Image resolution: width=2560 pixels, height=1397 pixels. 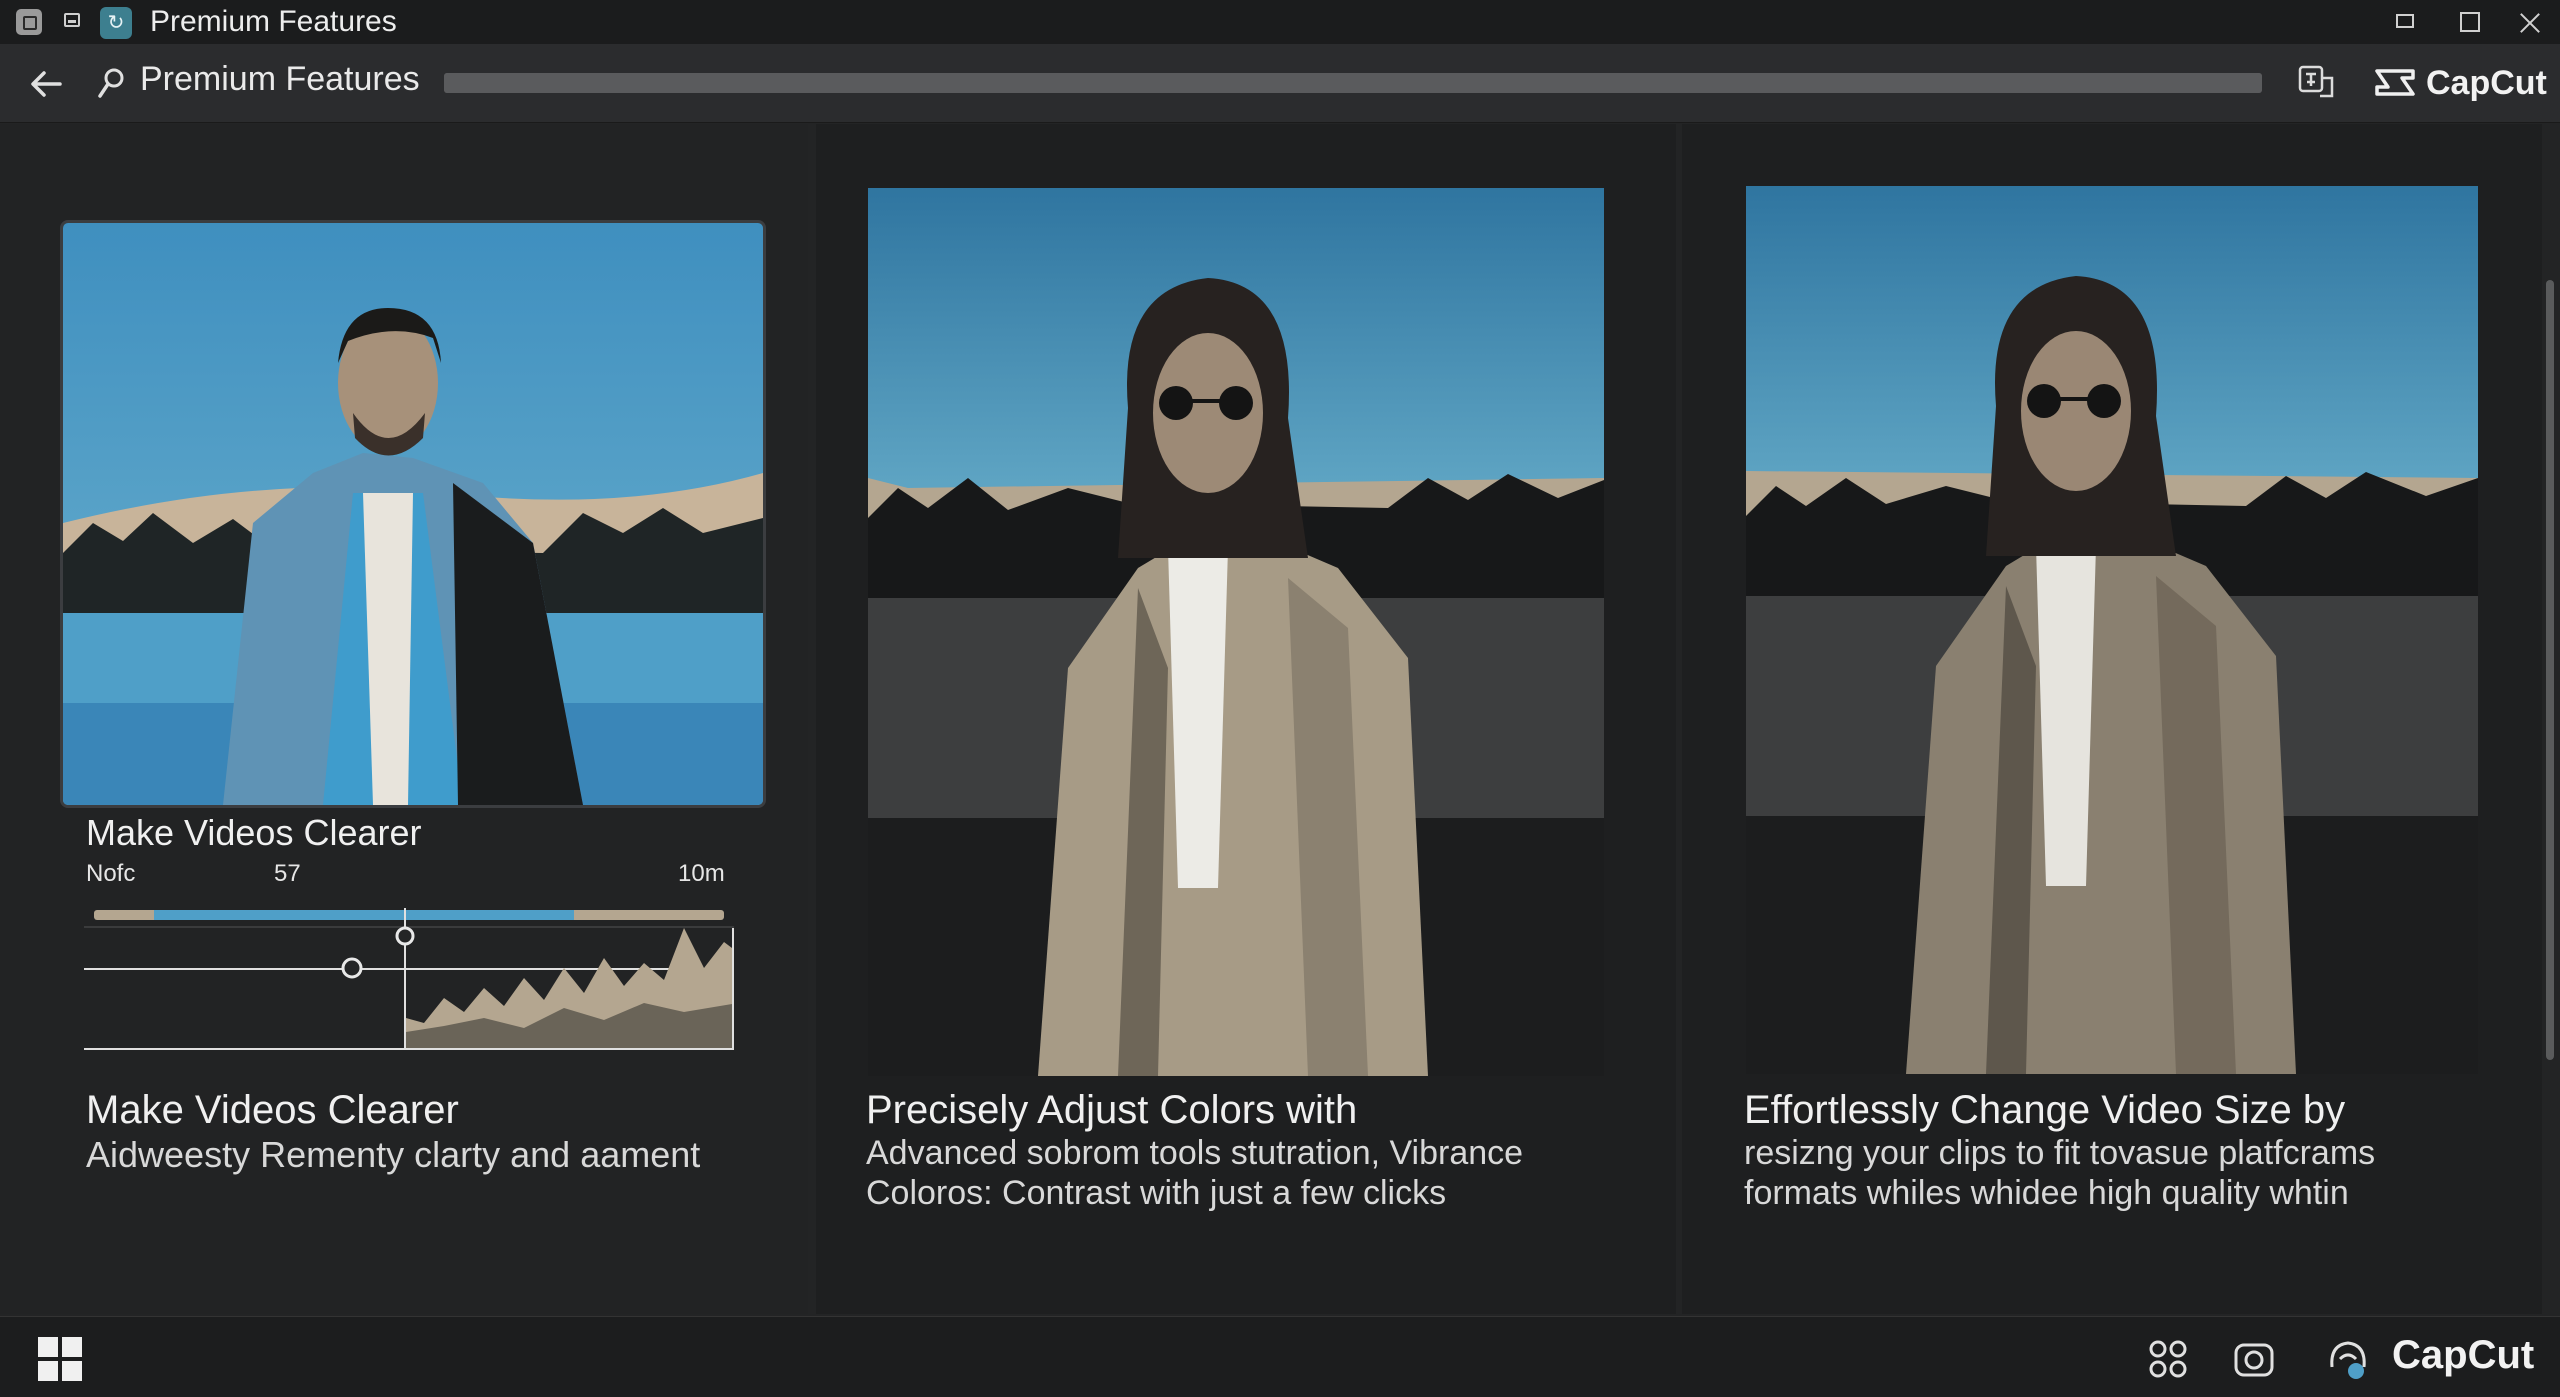 I want to click on card-caption: Effortlessly Change Video Size by, so click(x=2045, y=1110).